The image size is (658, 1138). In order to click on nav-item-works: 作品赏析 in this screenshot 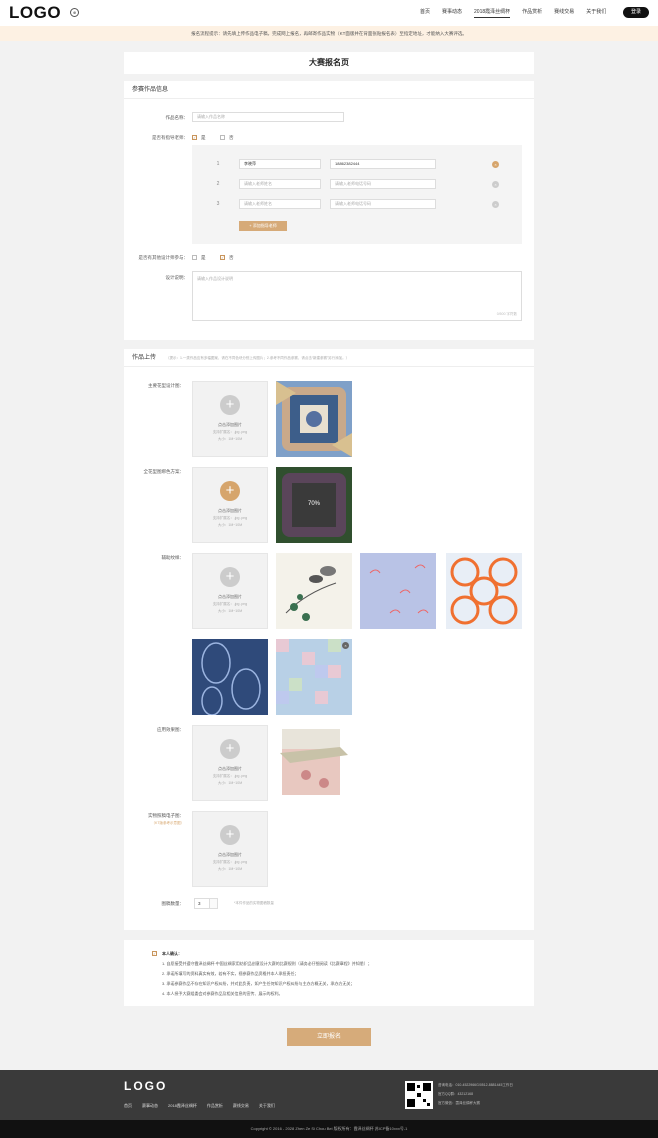, I will do `click(532, 13)`.